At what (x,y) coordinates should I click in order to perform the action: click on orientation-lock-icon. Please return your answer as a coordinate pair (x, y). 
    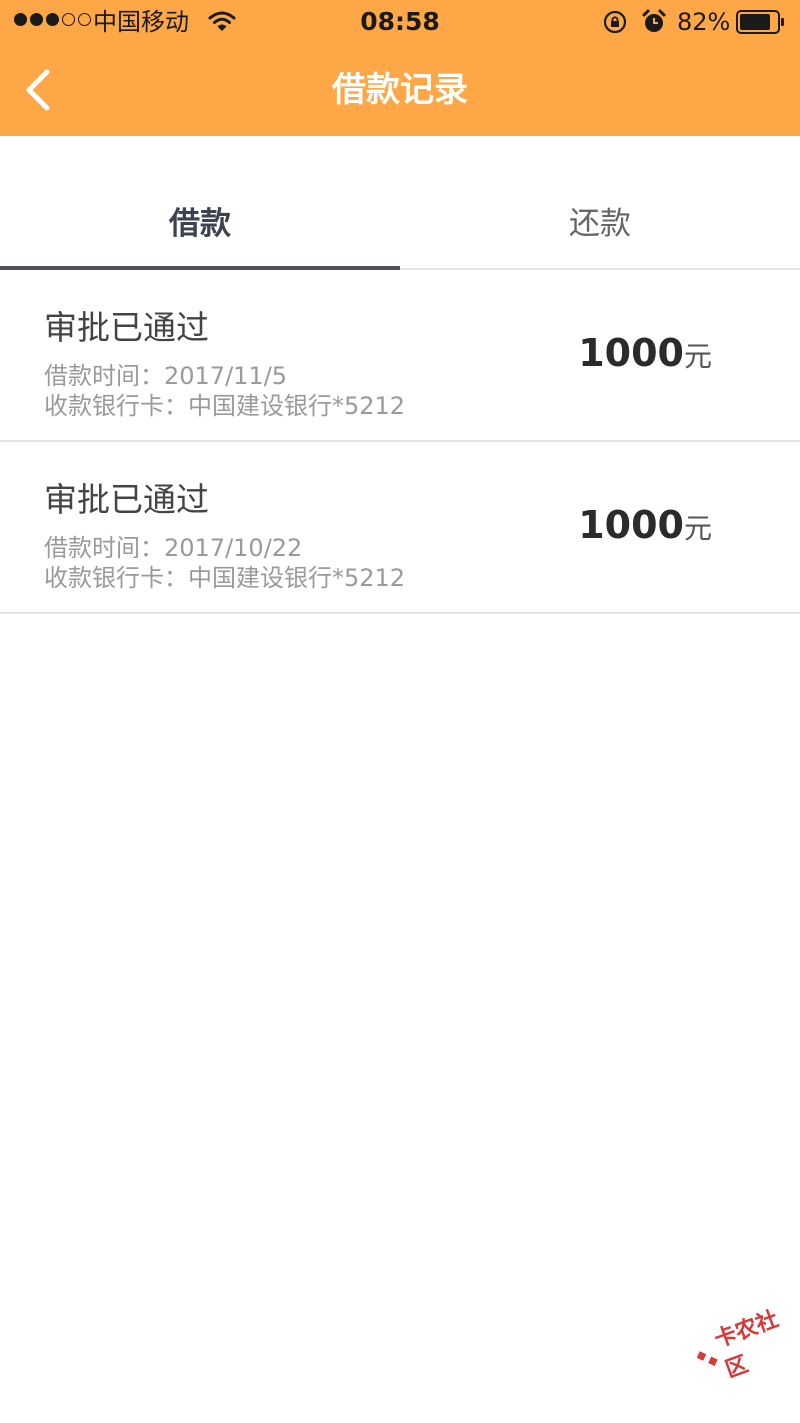
    Looking at the image, I should click on (615, 24).